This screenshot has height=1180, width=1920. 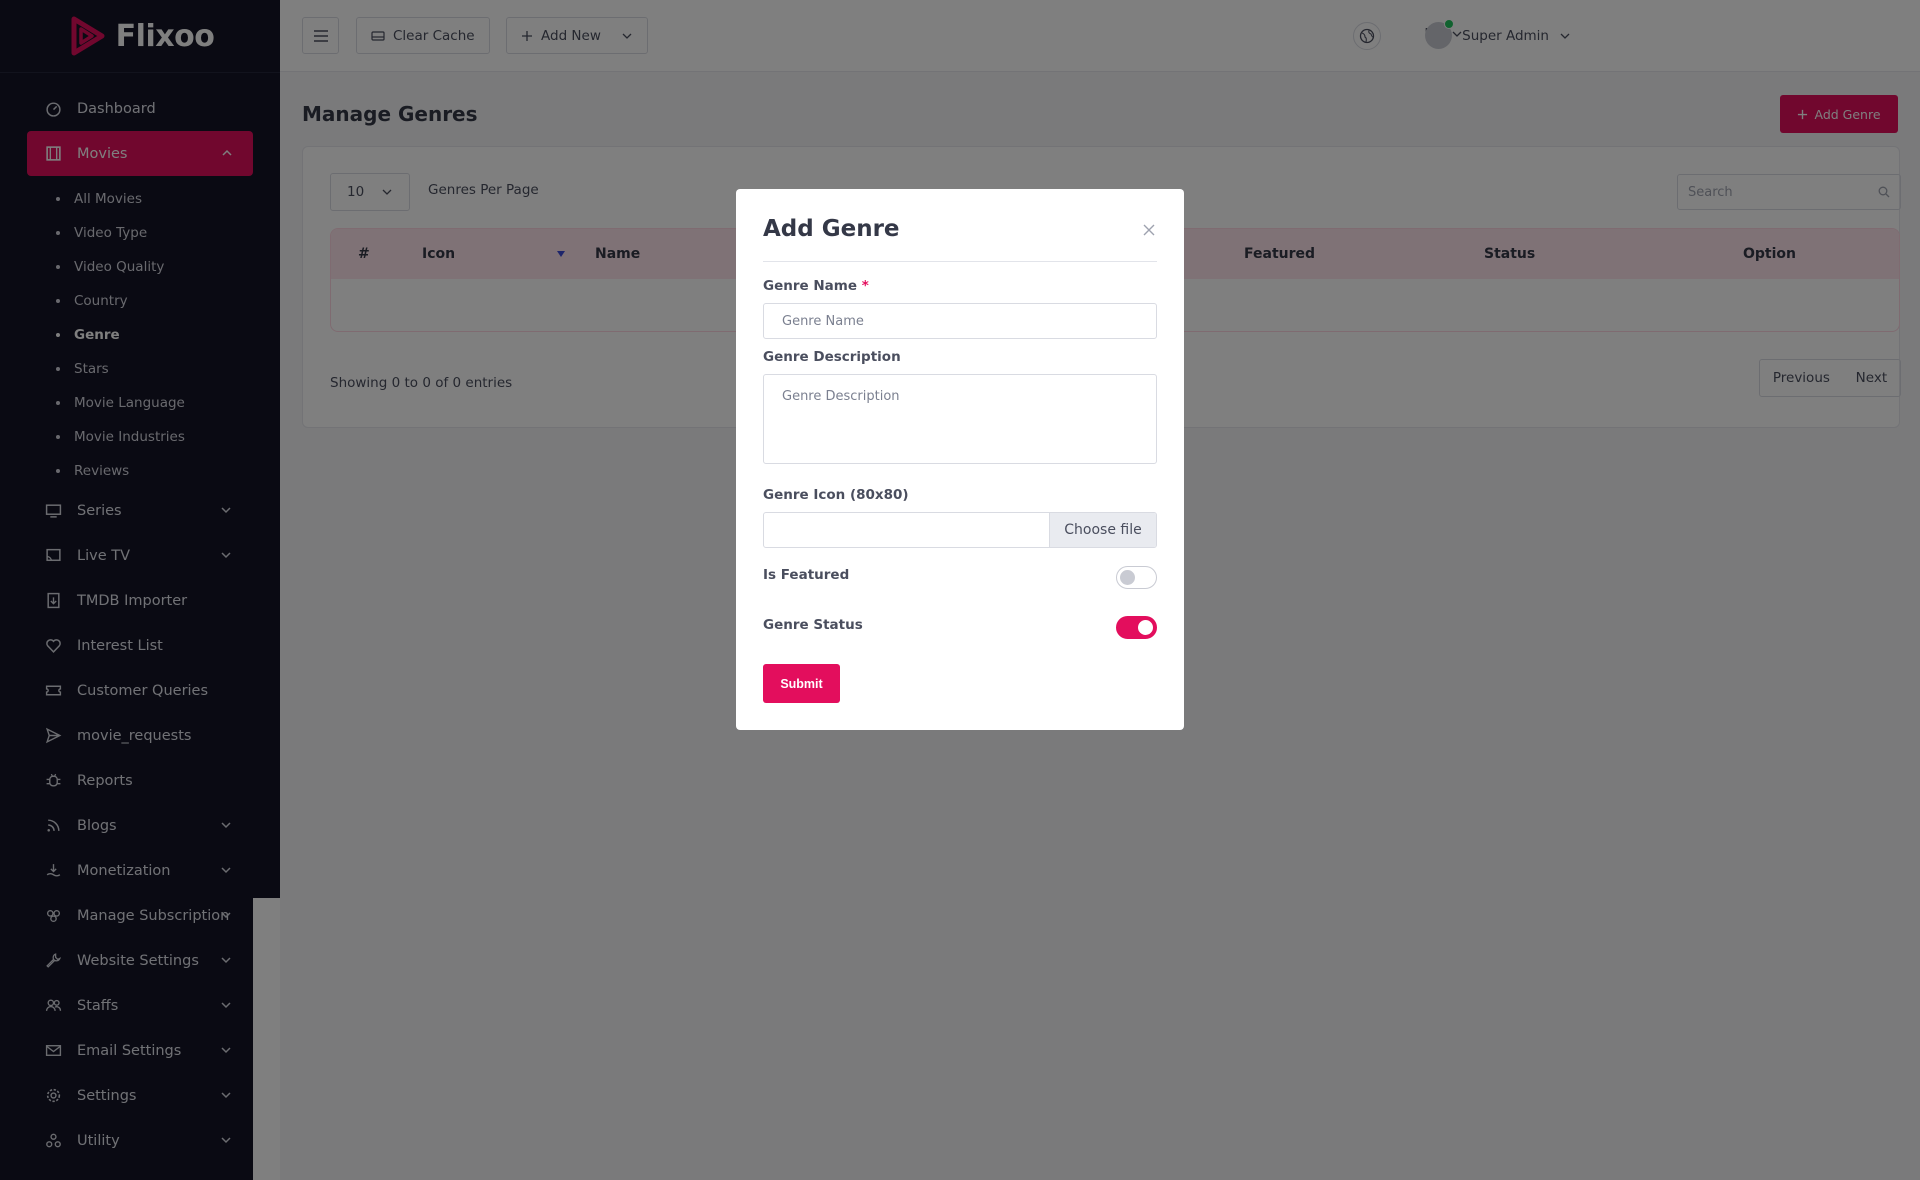 What do you see at coordinates (836, 495) in the screenshot?
I see `genre-icon-label: Genre Icon (80x80)` at bounding box center [836, 495].